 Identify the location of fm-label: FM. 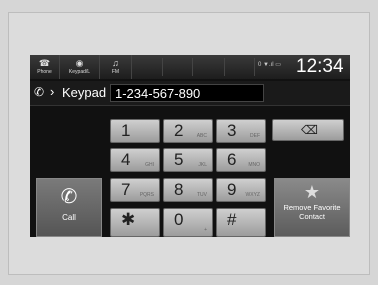
(115, 72).